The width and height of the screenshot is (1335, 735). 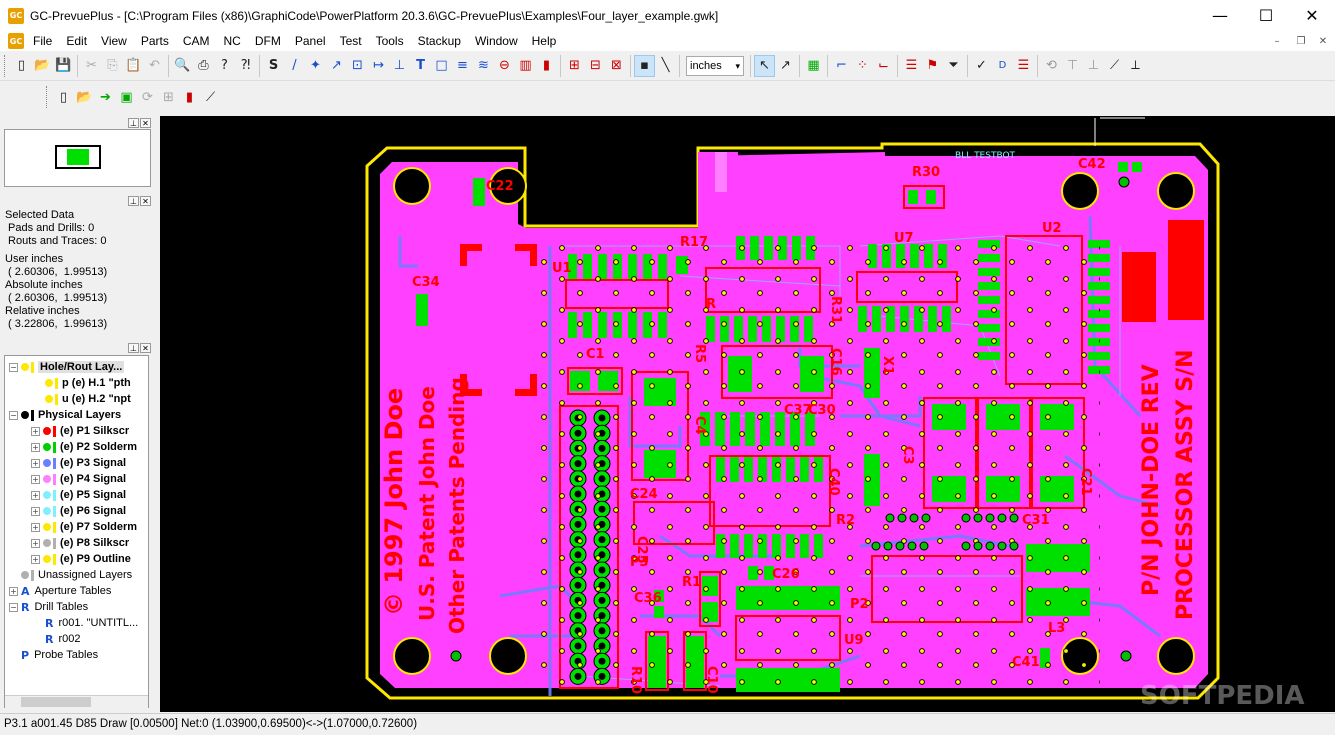 I want to click on line-mode-icon: ╲, so click(x=665, y=66).